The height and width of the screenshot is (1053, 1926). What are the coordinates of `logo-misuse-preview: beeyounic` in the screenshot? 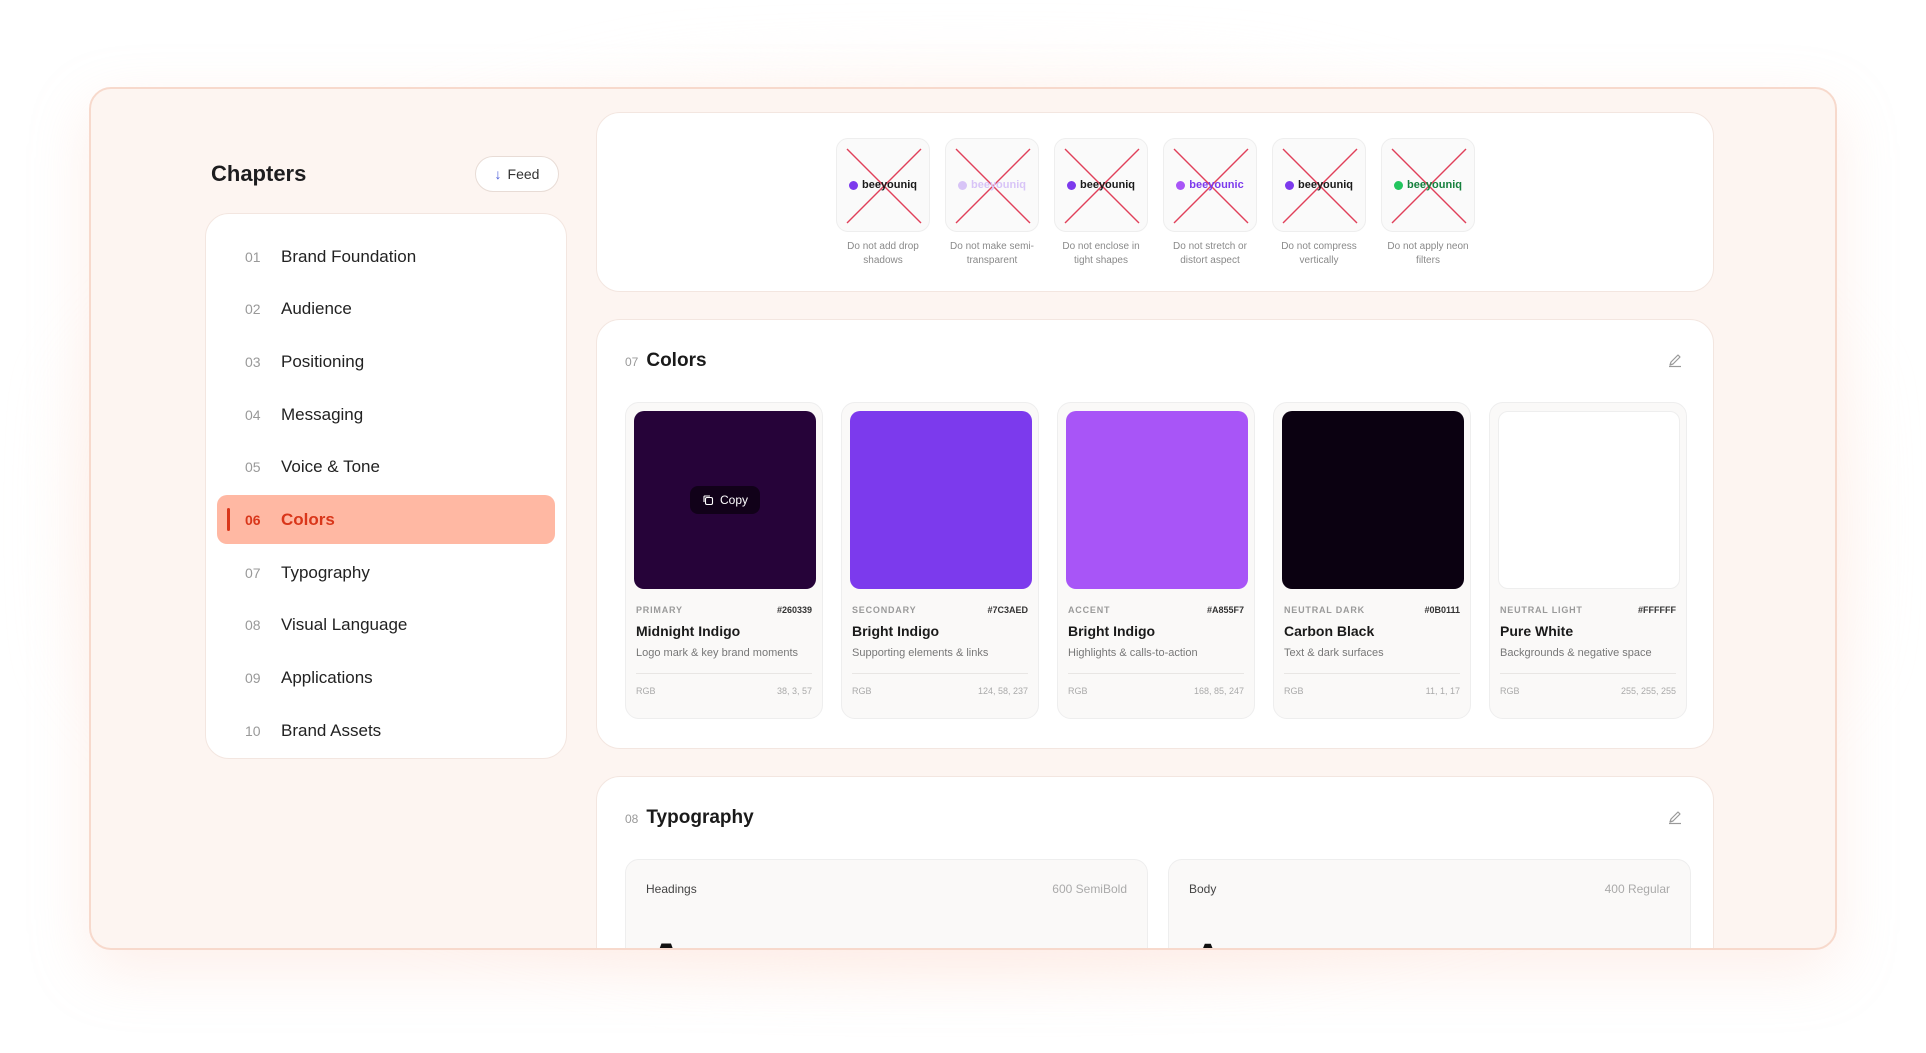 It's located at (1210, 185).